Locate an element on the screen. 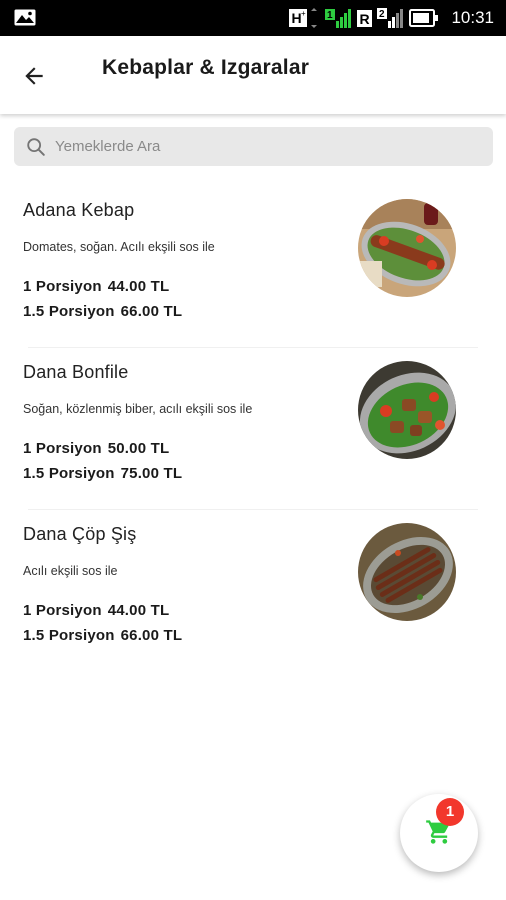  network-type-icon: H + is located at coordinates (303, 18).